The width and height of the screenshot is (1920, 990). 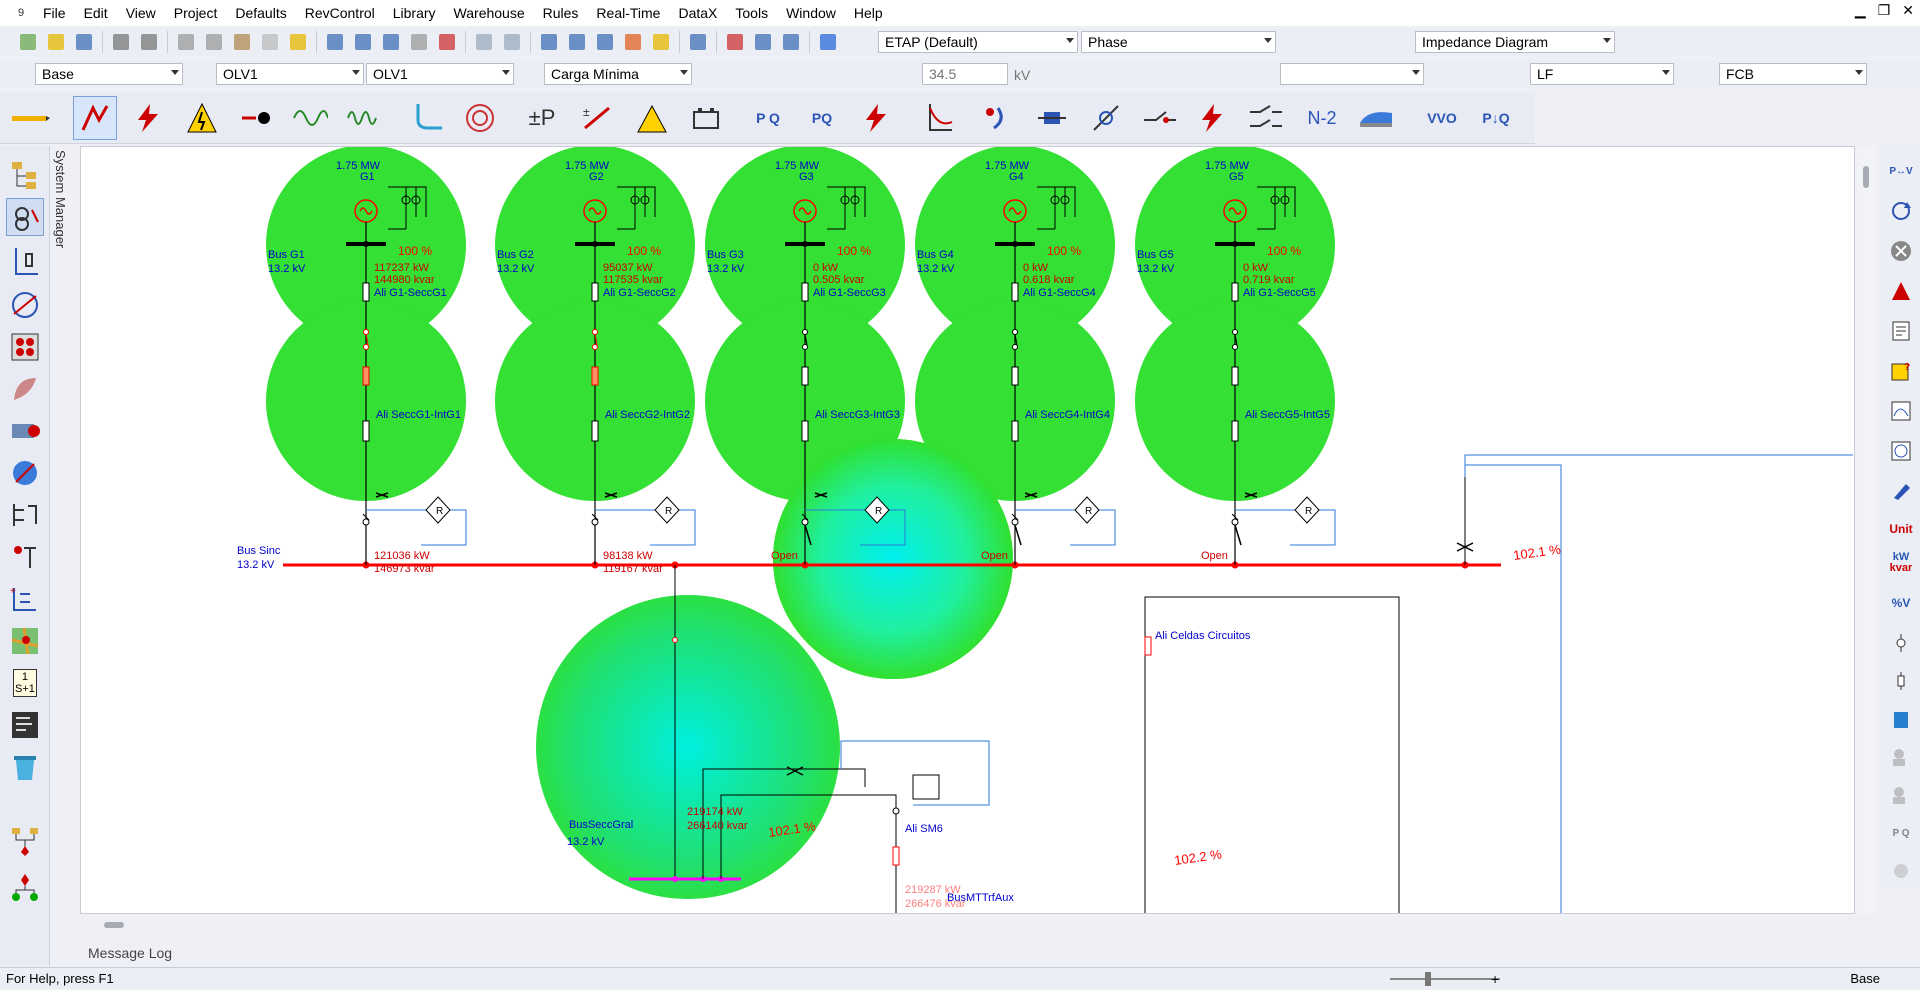 I want to click on pan-icon, so click(x=270, y=42).